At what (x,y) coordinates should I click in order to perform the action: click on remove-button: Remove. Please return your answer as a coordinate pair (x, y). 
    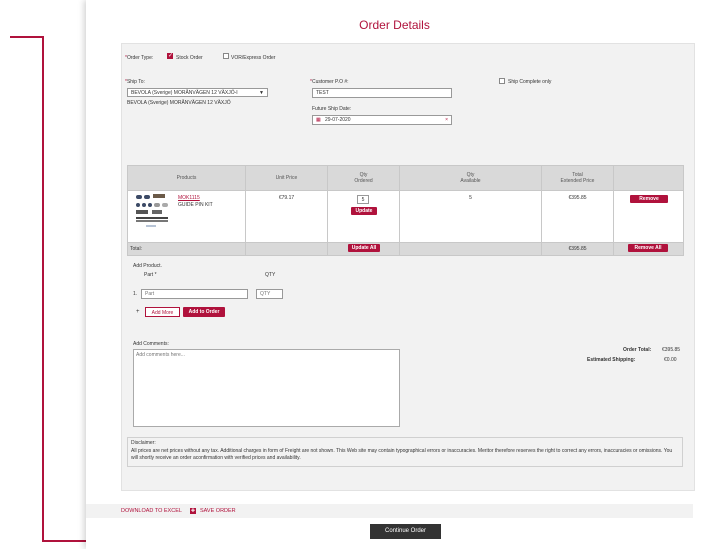
    Looking at the image, I should click on (649, 199).